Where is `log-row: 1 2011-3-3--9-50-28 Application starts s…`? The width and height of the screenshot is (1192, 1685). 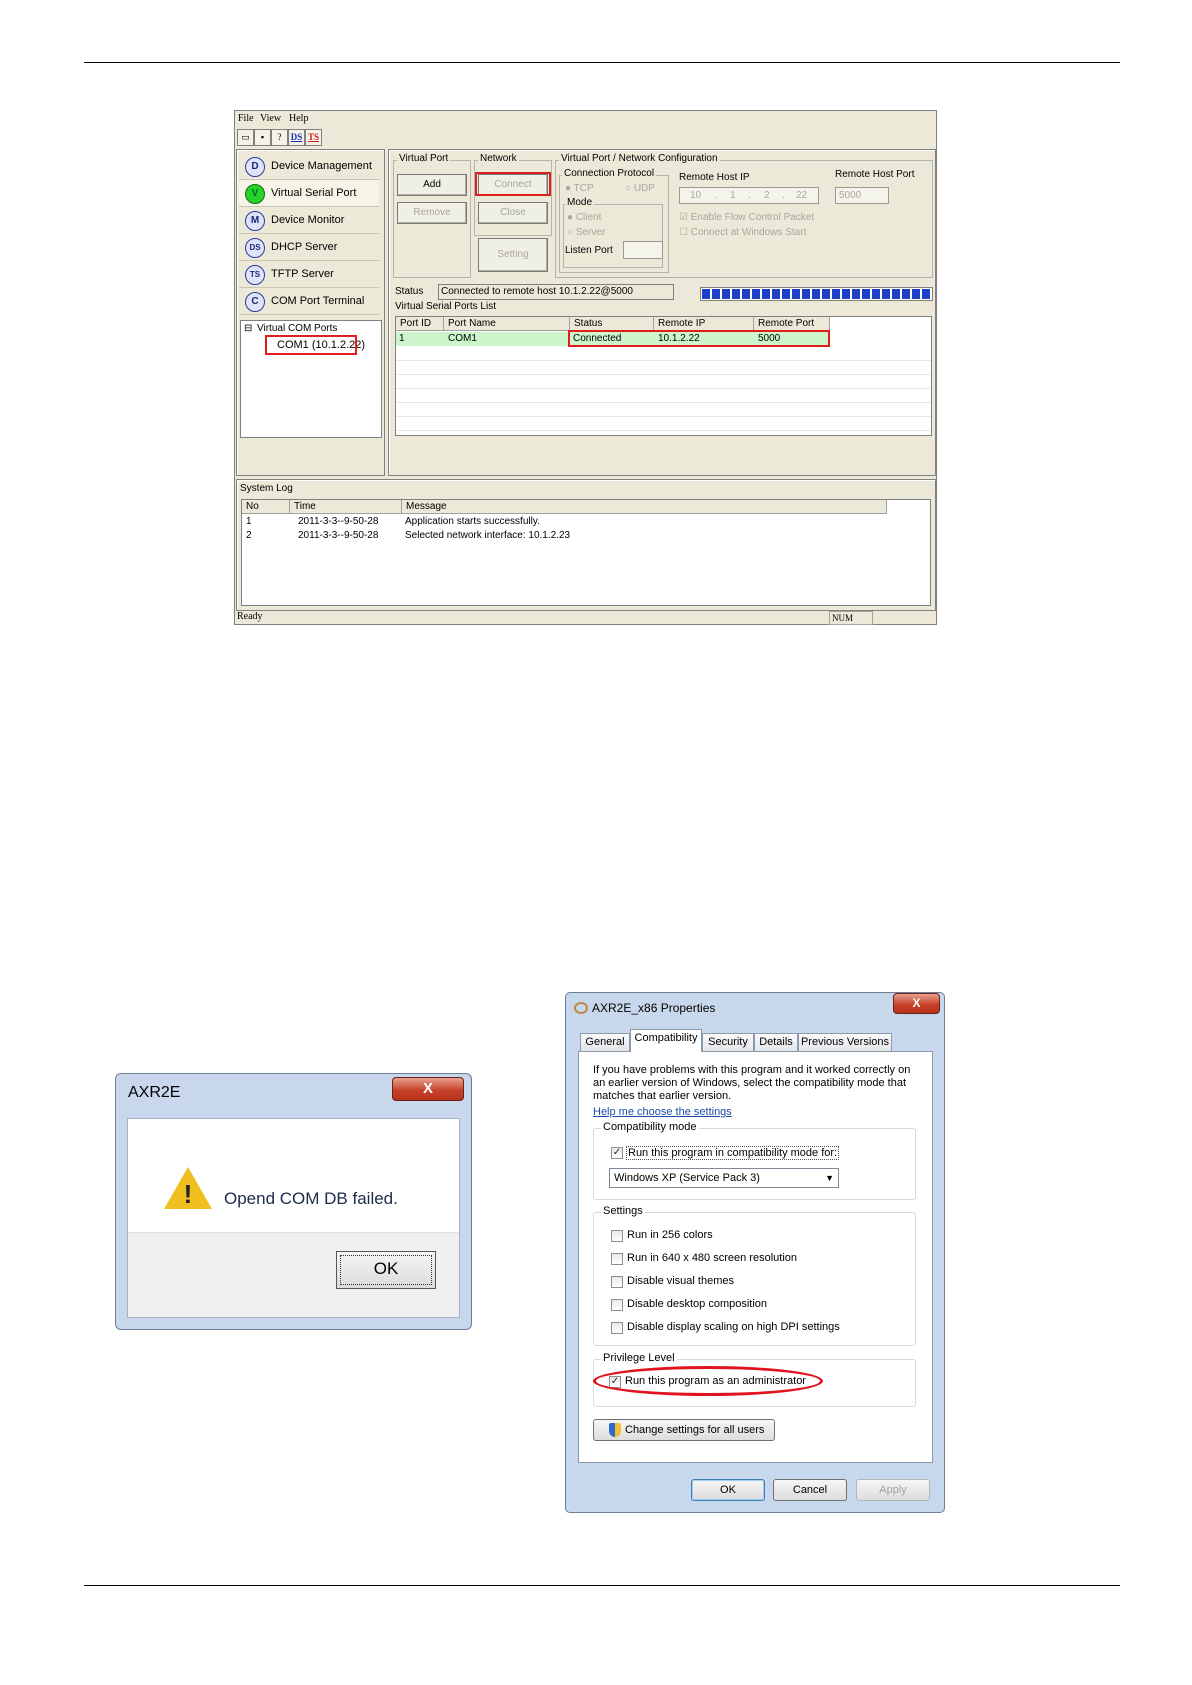
log-row: 1 2011-3-3--9-50-28 Application starts s… is located at coordinates (586, 522).